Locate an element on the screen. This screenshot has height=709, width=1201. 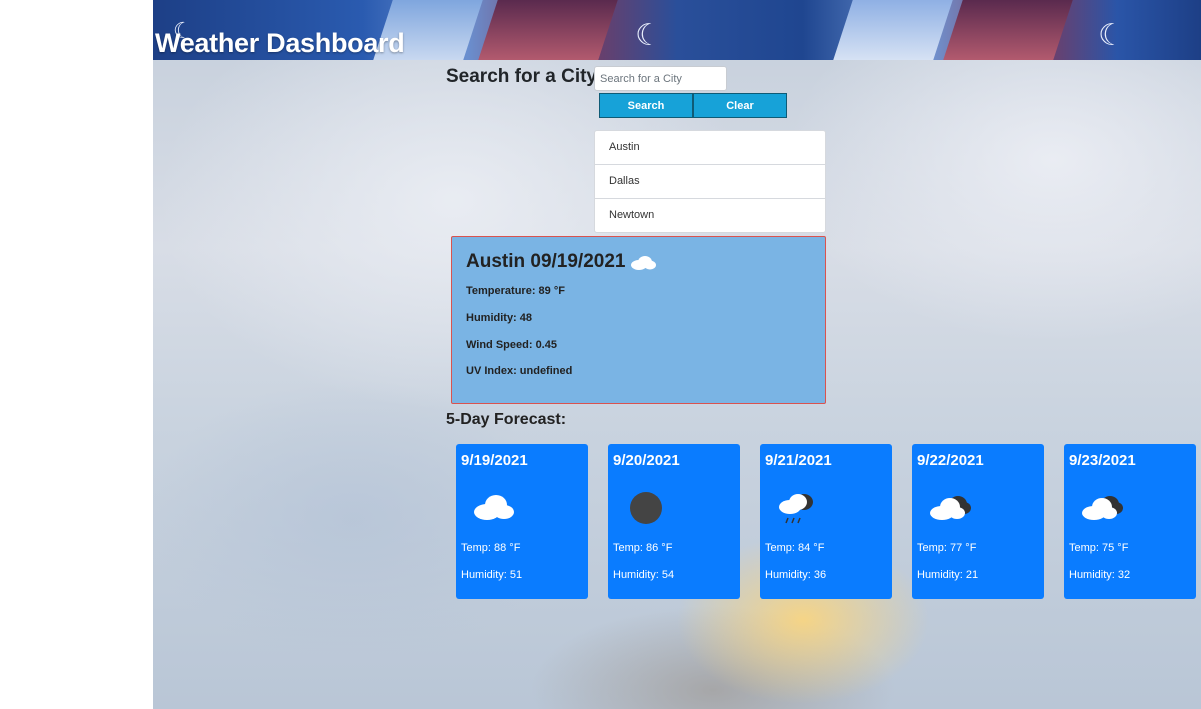
current-weather-heading: Austin 09/19/2021 is located at coordinates (561, 262).